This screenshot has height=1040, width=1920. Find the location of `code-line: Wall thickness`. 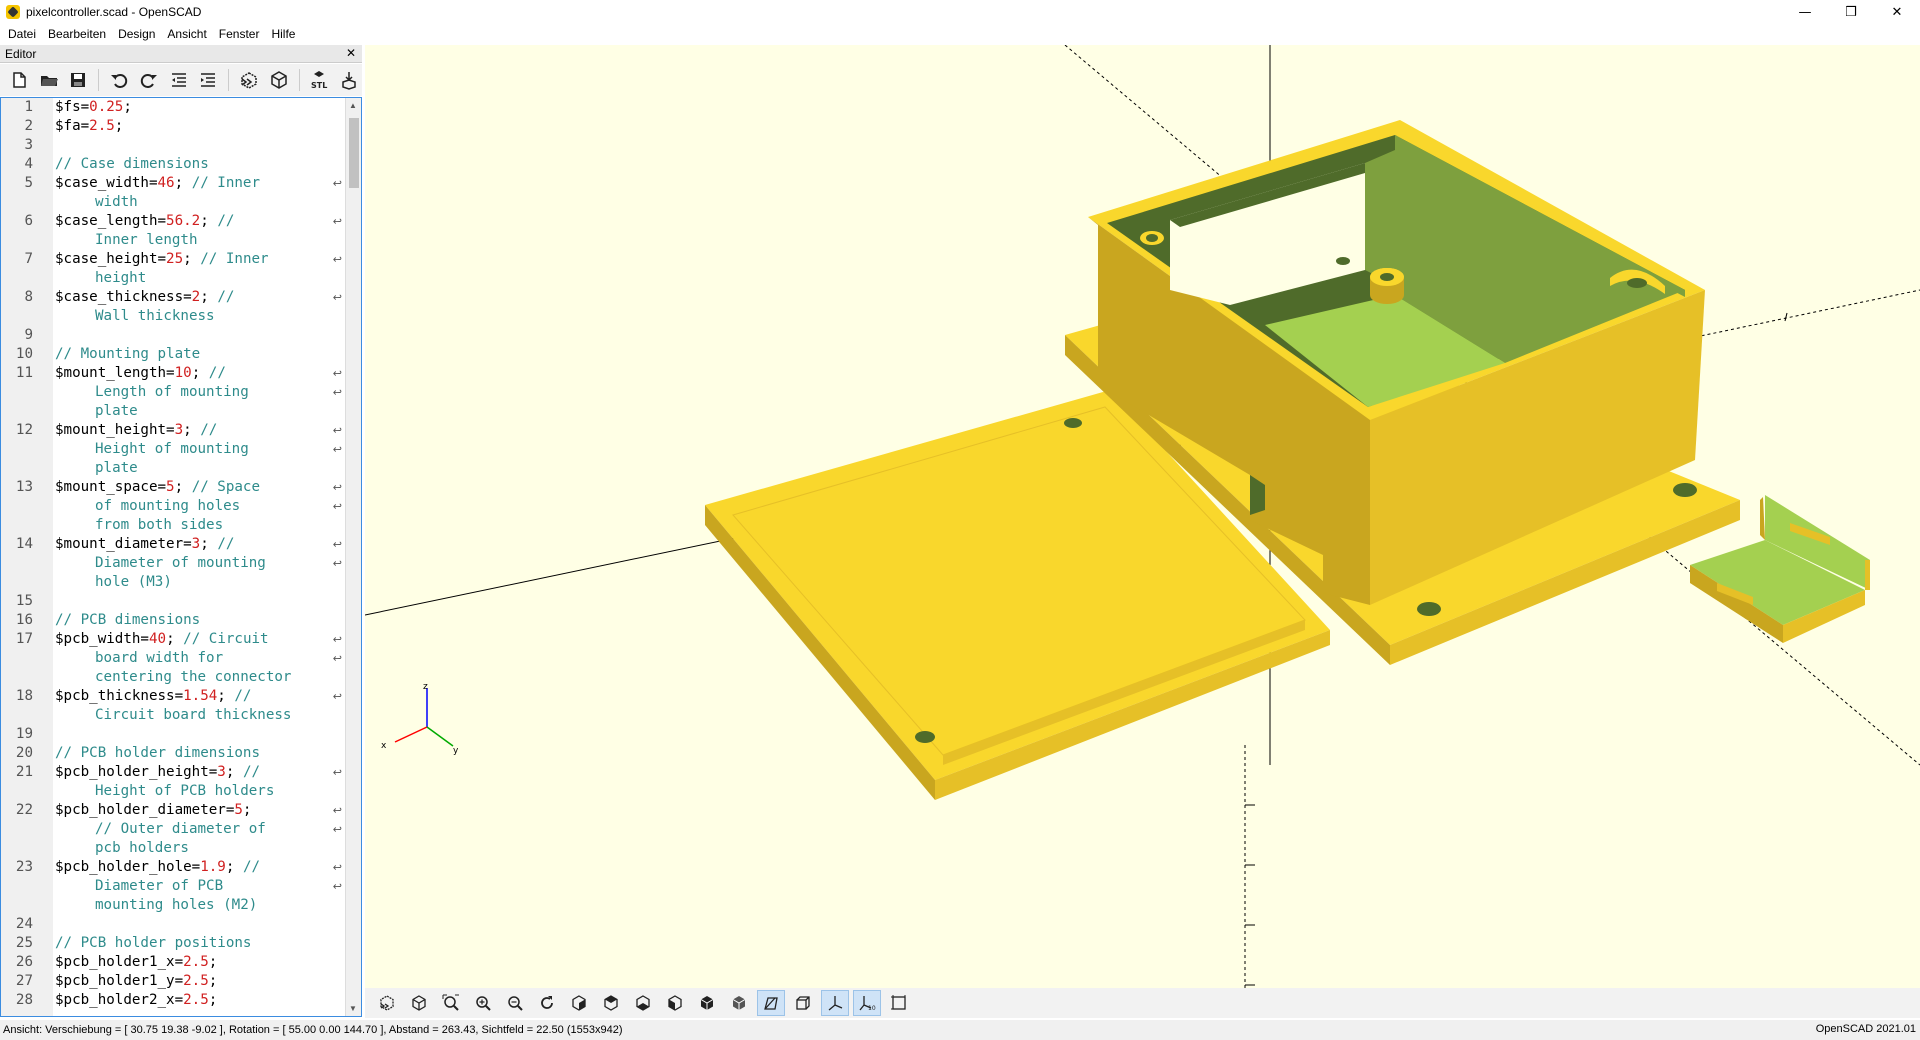

code-line: Wall thickness is located at coordinates (173, 316).